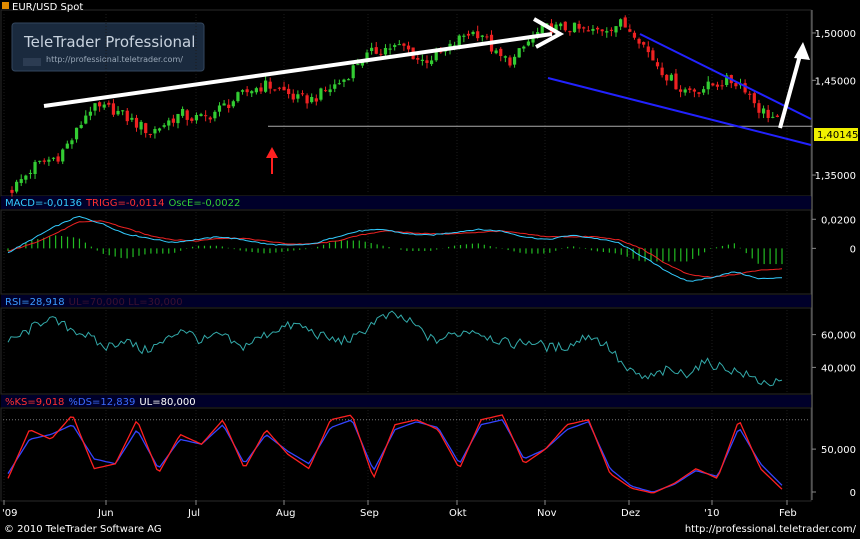 Image resolution: width=860 pixels, height=539 pixels. What do you see at coordinates (458, 513) in the screenshot?
I see `x-axis-label: Okt` at bounding box center [458, 513].